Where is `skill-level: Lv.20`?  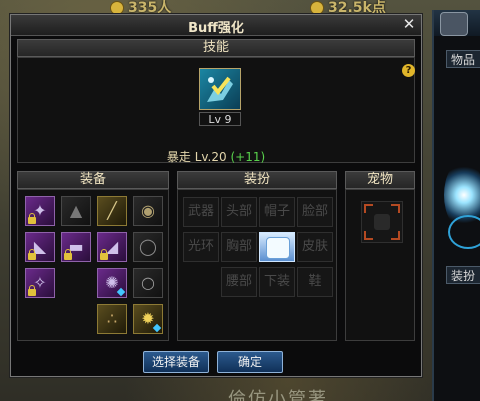
skill-level: Lv.20 is located at coordinates (210, 157).